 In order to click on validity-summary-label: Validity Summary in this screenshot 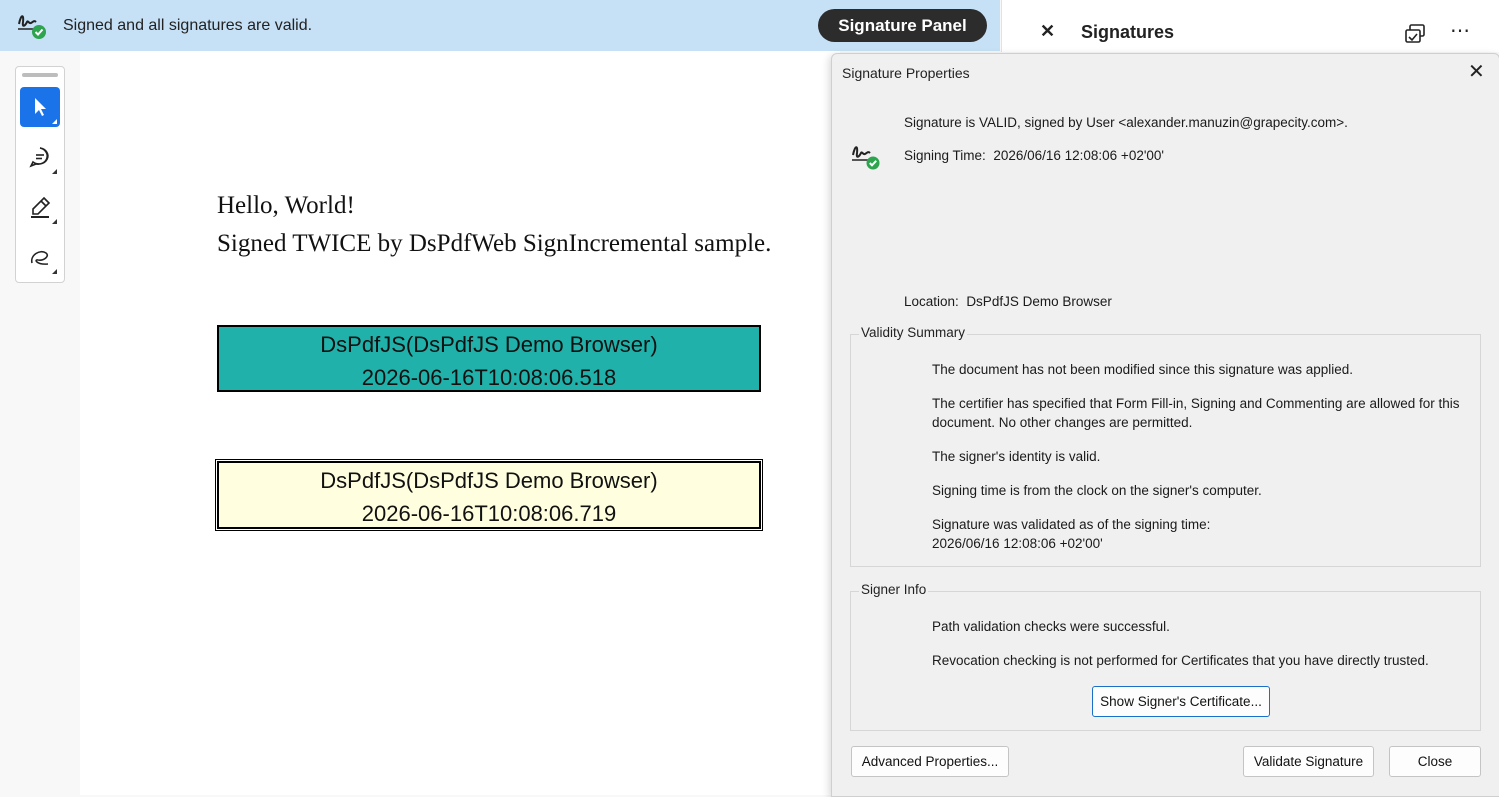, I will do `click(913, 332)`.